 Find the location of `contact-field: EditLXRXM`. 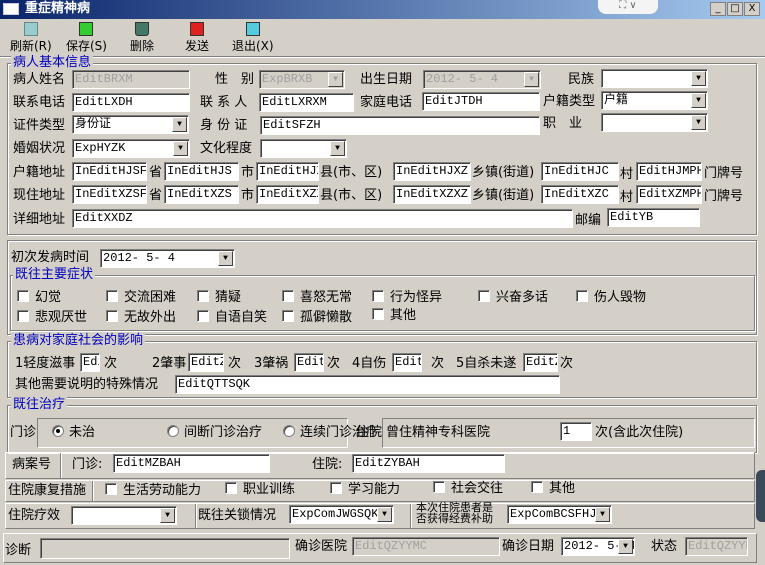

contact-field: EditLXRXM is located at coordinates (306, 102).